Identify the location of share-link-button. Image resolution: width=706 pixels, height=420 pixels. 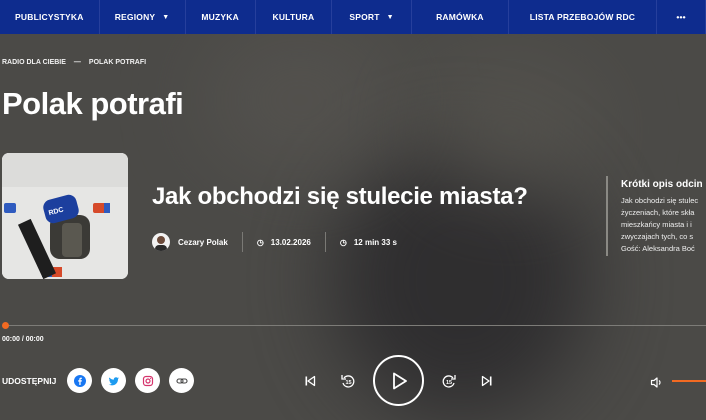
(182, 380).